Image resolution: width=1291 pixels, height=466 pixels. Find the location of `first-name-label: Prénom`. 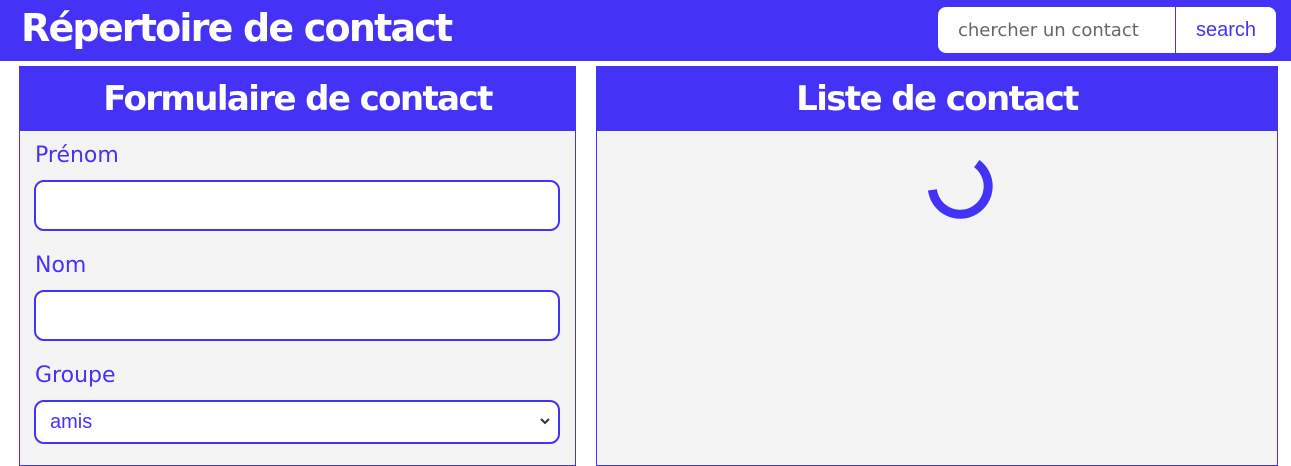

first-name-label: Prénom is located at coordinates (77, 155).